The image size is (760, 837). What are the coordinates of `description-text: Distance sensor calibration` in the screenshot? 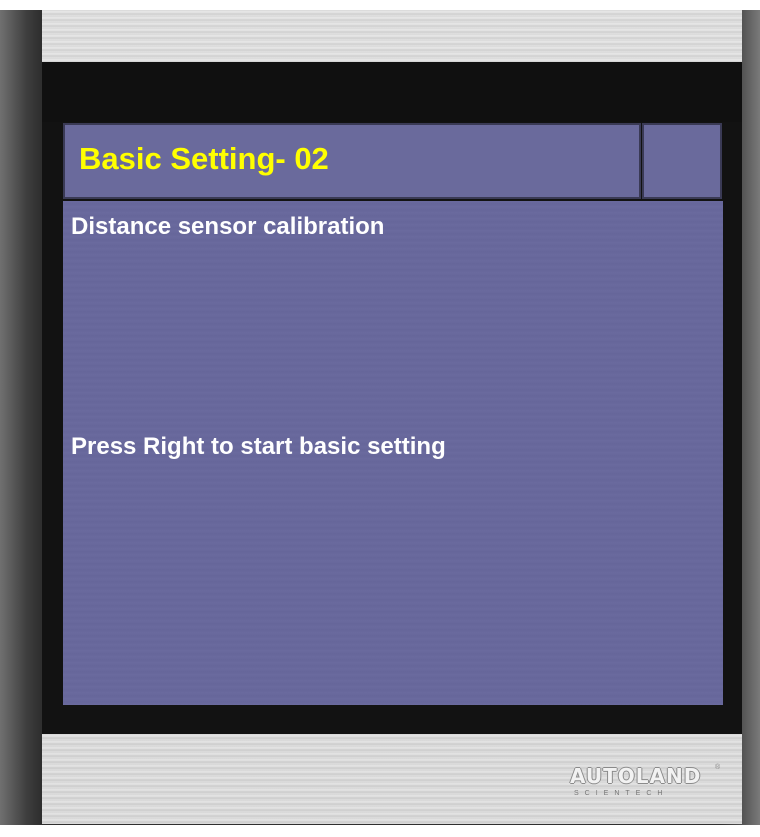 It's located at (228, 226).